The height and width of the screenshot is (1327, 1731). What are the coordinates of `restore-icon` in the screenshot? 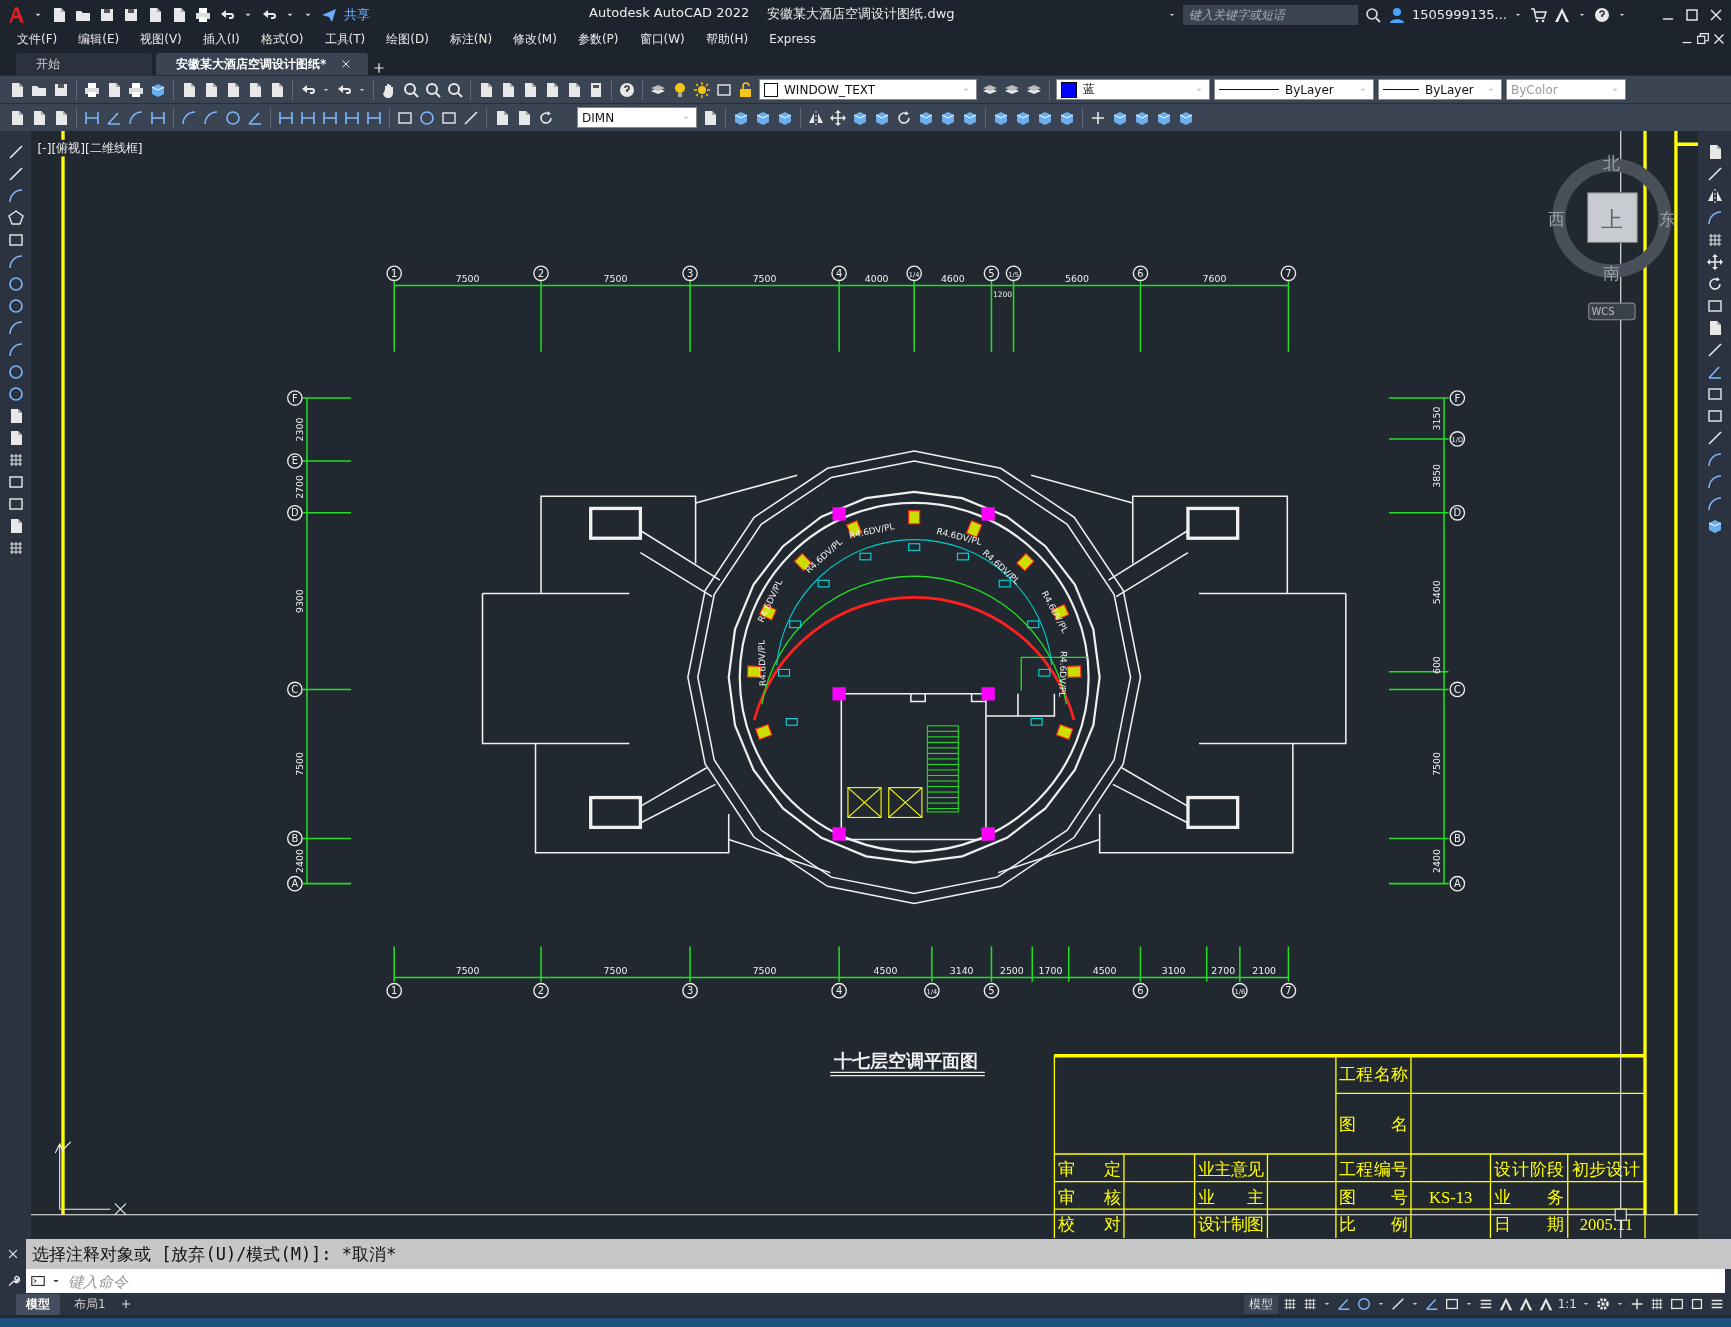 It's located at (1703, 39).